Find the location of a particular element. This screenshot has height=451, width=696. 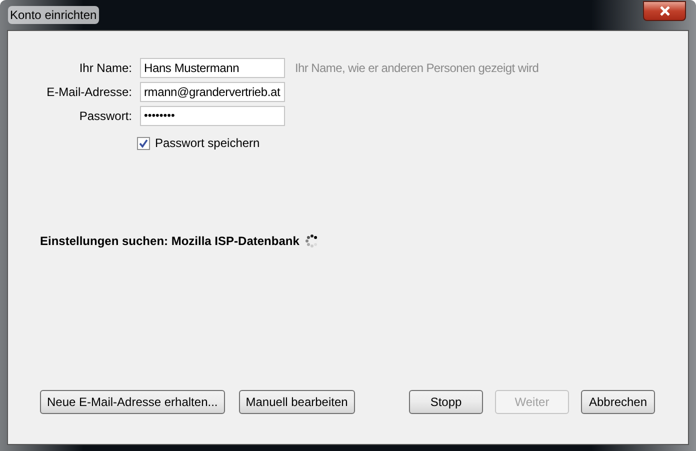

status-text: Einstellungen suchen: Mozilla ISP-Datenbank is located at coordinates (170, 241).